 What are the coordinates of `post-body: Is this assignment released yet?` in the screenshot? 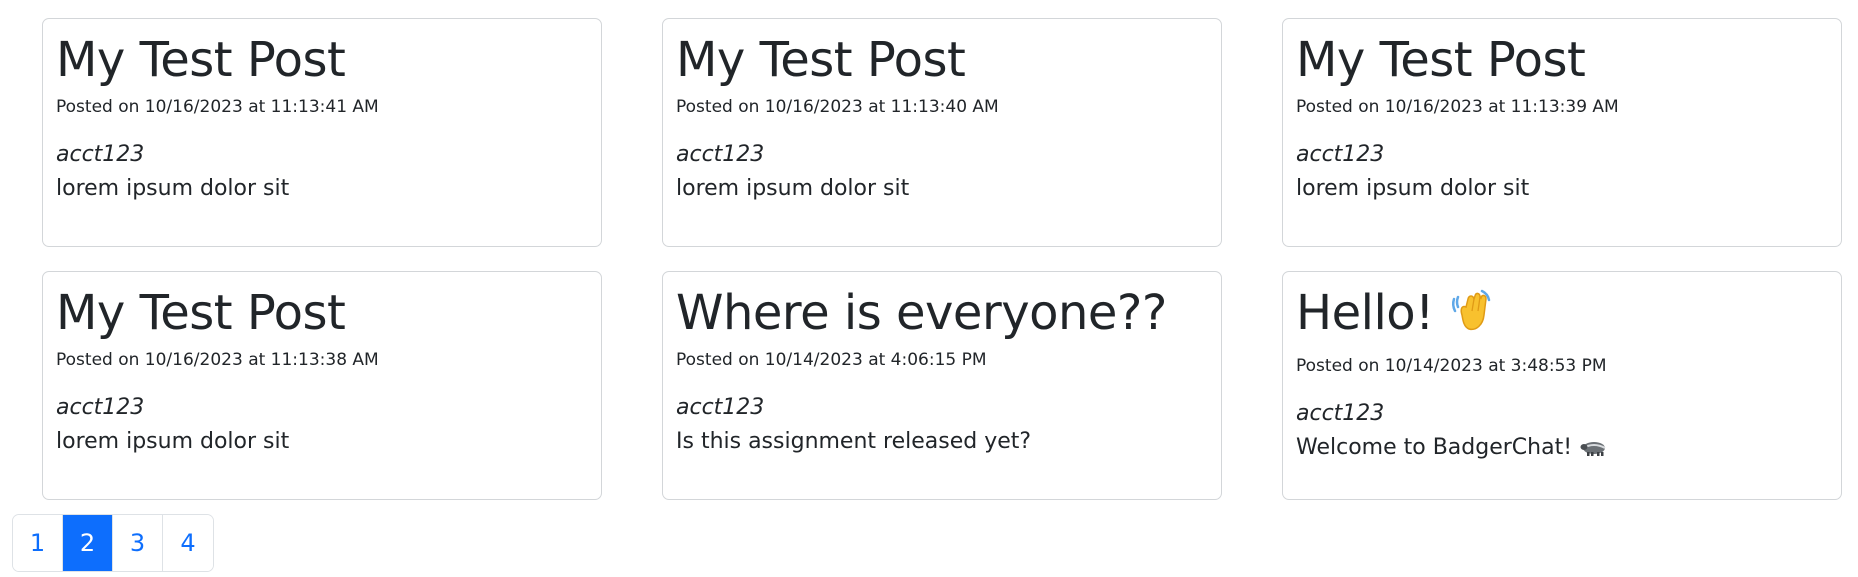 It's located at (854, 441).